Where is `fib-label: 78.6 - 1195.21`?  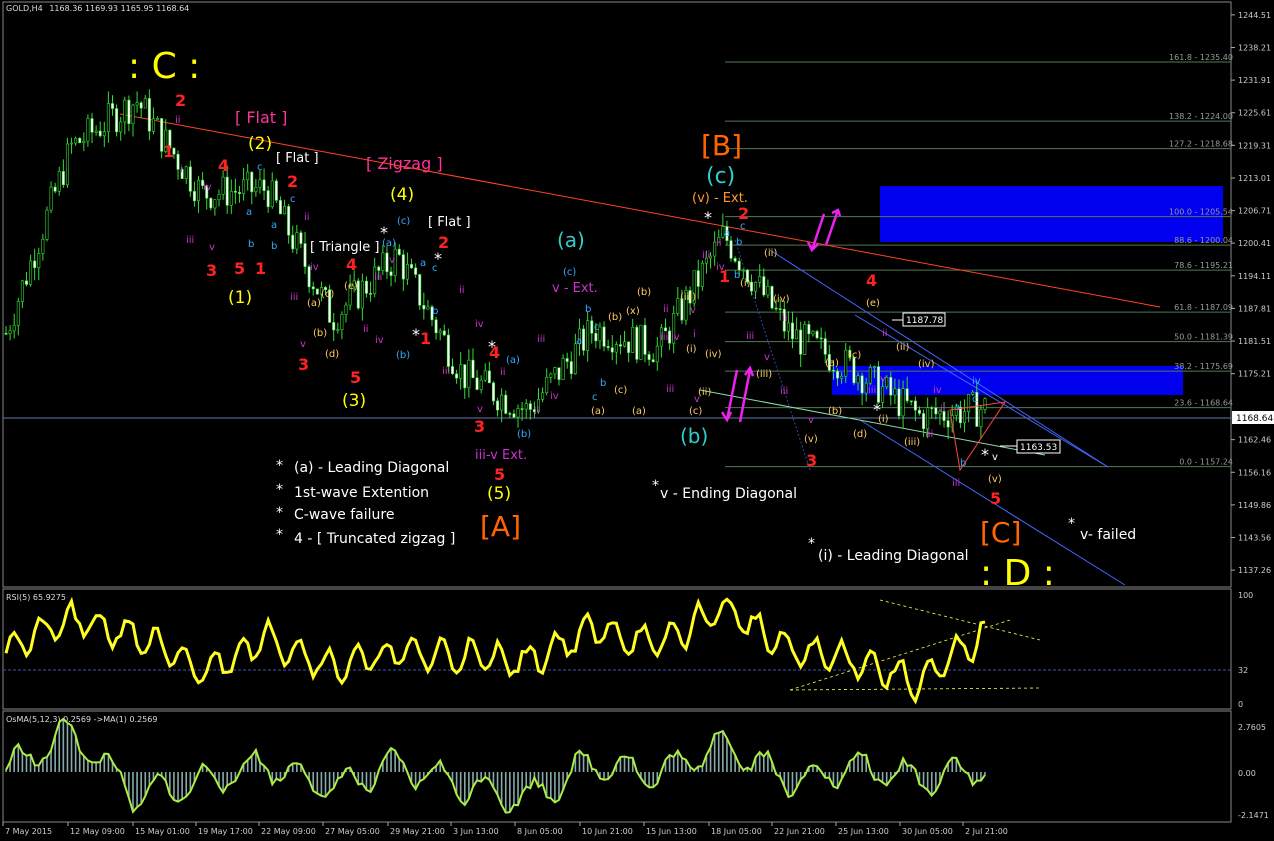
fib-label: 78.6 - 1195.21 is located at coordinates (1203, 265).